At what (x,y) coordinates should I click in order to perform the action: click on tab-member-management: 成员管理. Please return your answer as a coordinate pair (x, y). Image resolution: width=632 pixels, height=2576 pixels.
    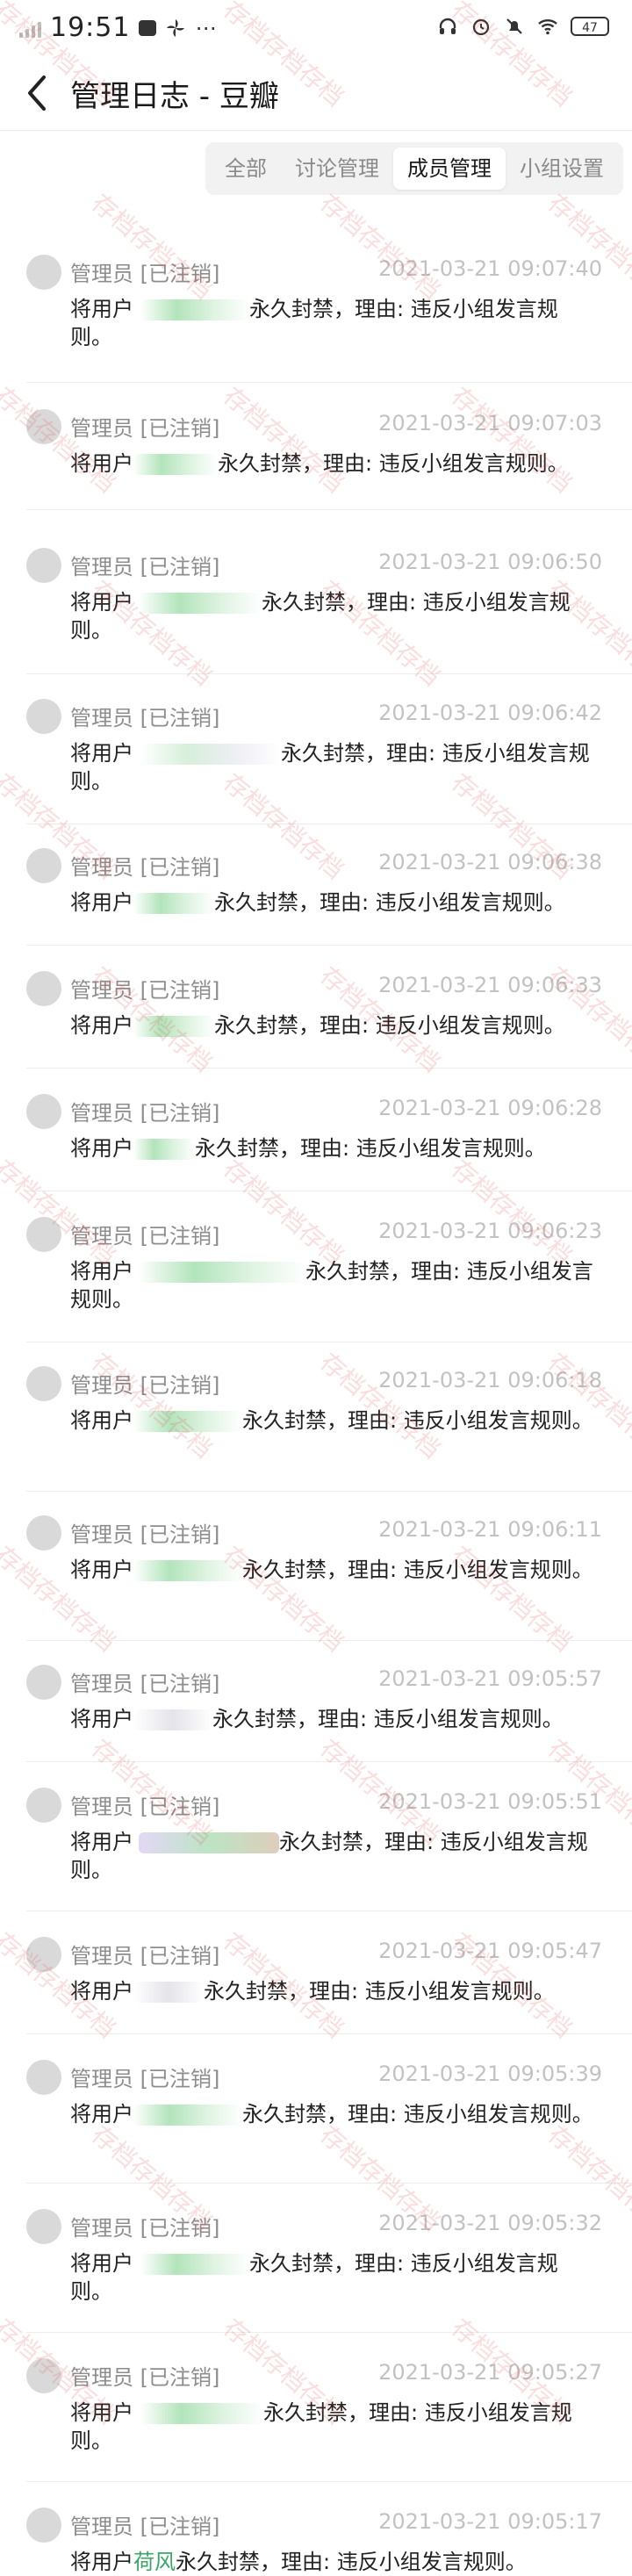
    Looking at the image, I should click on (450, 169).